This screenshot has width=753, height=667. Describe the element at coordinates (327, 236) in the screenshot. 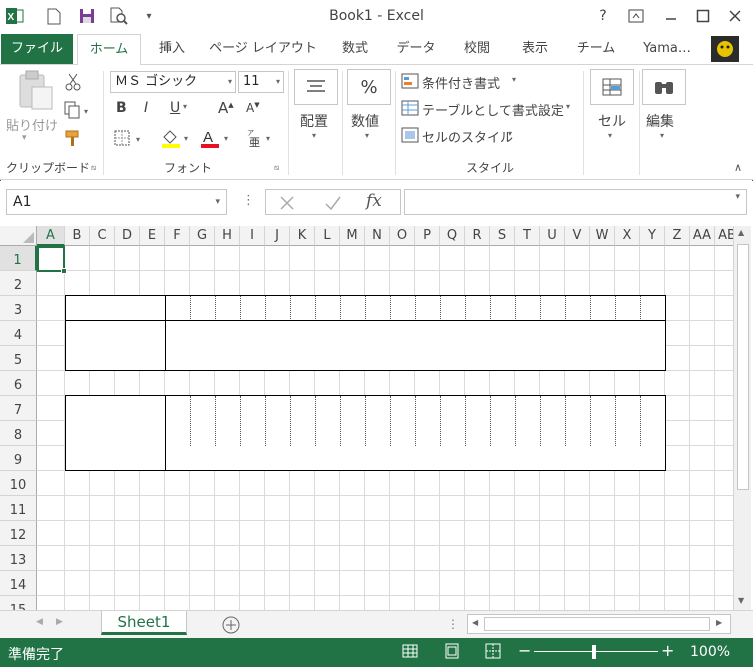

I see `column-header-l: L` at that location.